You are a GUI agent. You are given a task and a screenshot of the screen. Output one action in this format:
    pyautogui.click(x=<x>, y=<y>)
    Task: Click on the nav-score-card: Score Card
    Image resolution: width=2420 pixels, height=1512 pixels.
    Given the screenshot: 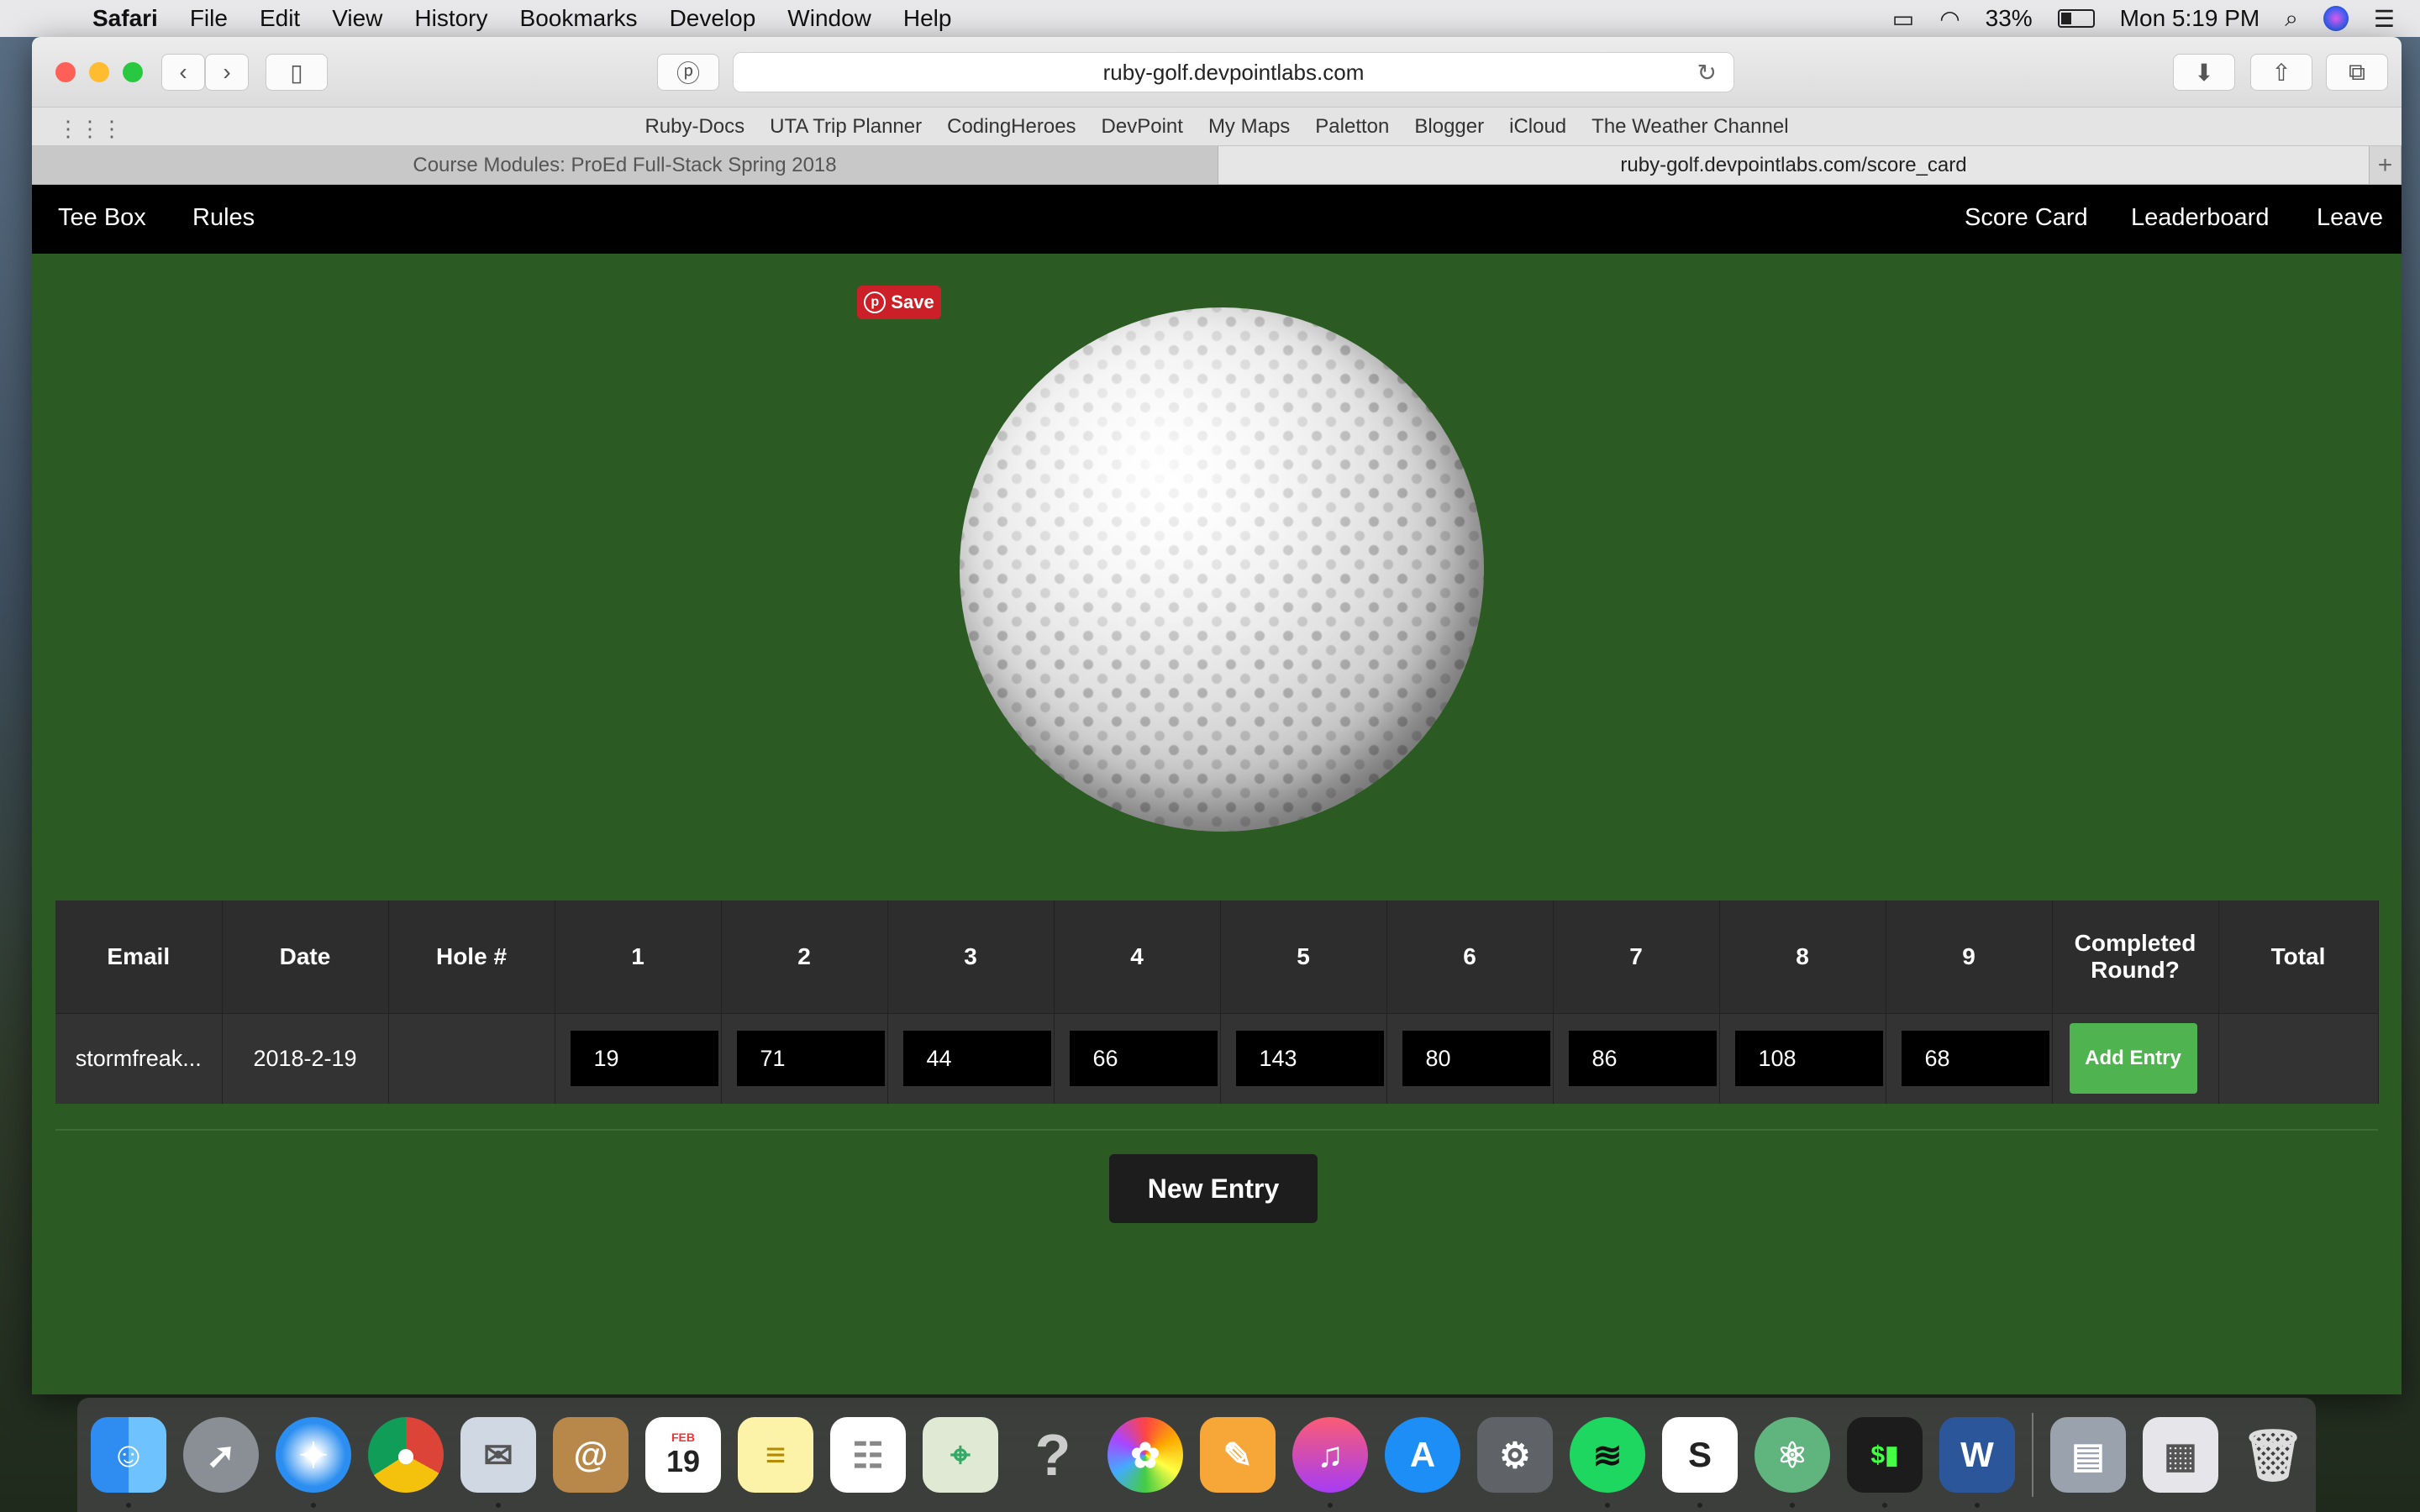 What is the action you would take?
    pyautogui.click(x=2027, y=218)
    